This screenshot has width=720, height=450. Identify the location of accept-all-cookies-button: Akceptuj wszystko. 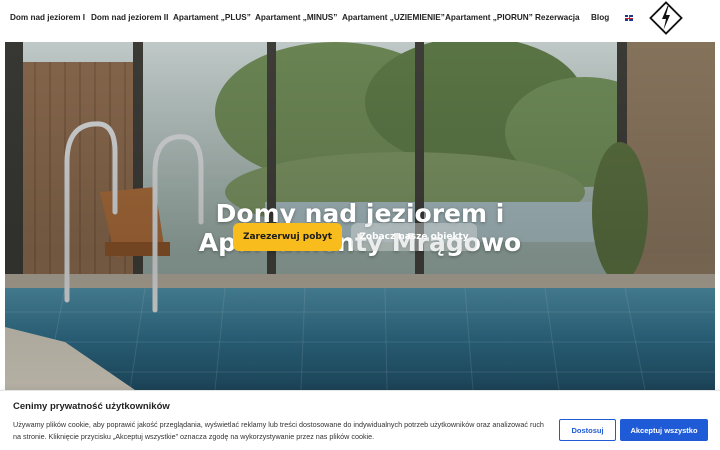
(664, 430).